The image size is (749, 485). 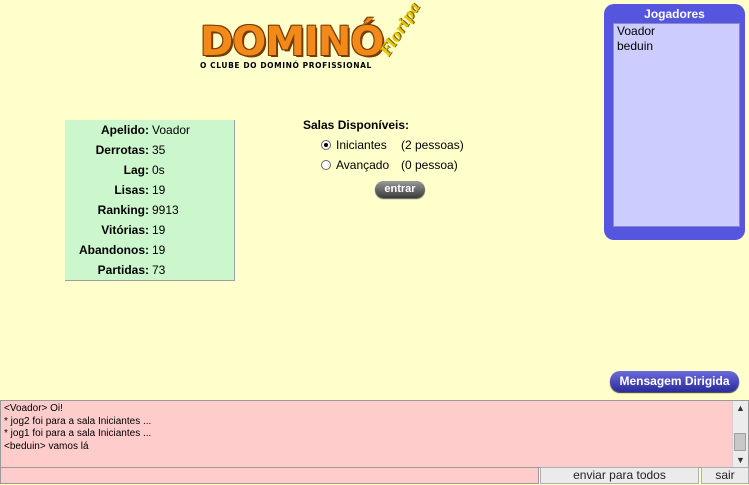 What do you see at coordinates (432, 145) in the screenshot?
I see `room-count: (2 pessoas)` at bounding box center [432, 145].